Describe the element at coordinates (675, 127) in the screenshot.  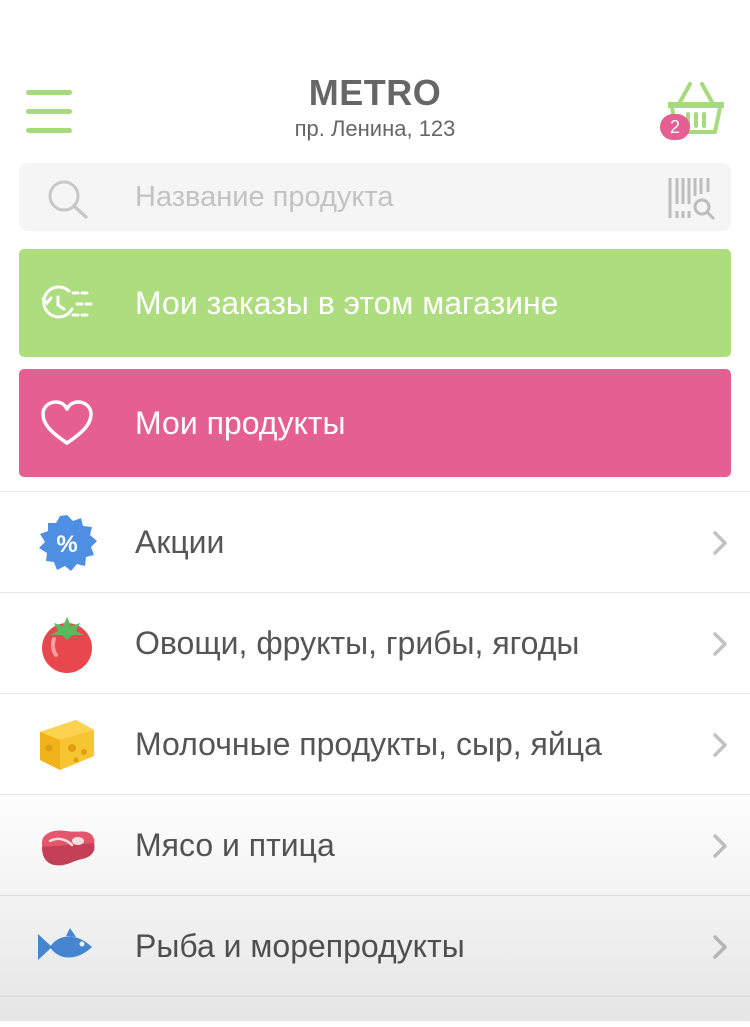
I see `cart-count-badge: 2` at that location.